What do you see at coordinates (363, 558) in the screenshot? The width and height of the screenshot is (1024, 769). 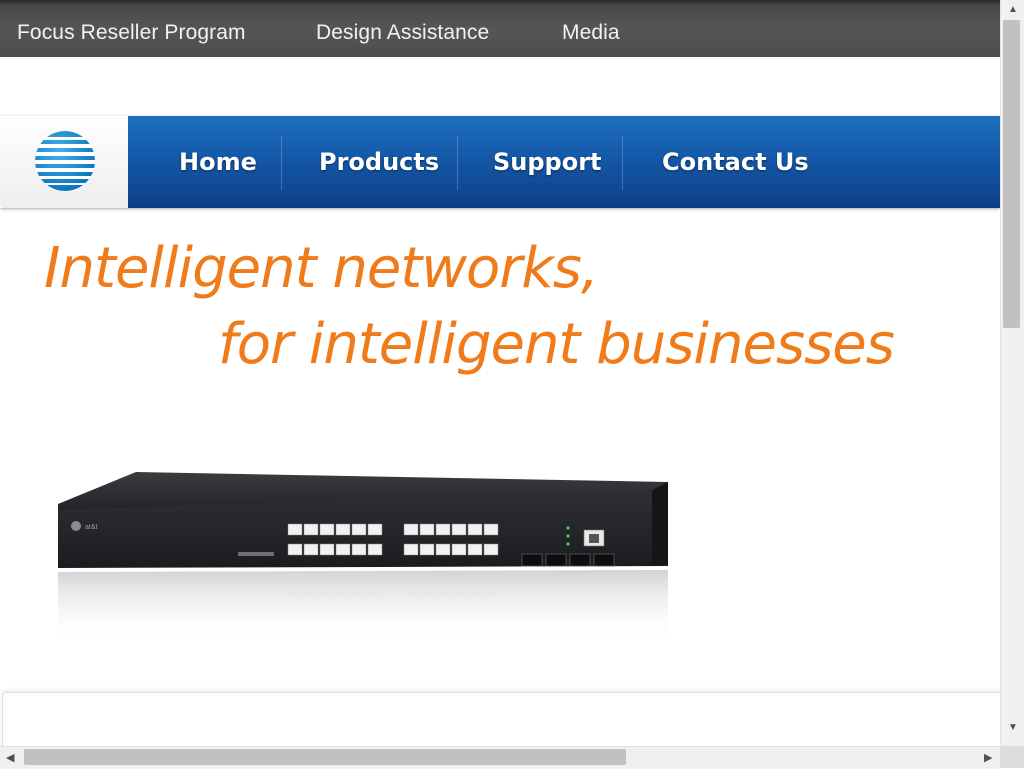 I see `network-switch-image: at&t` at bounding box center [363, 558].